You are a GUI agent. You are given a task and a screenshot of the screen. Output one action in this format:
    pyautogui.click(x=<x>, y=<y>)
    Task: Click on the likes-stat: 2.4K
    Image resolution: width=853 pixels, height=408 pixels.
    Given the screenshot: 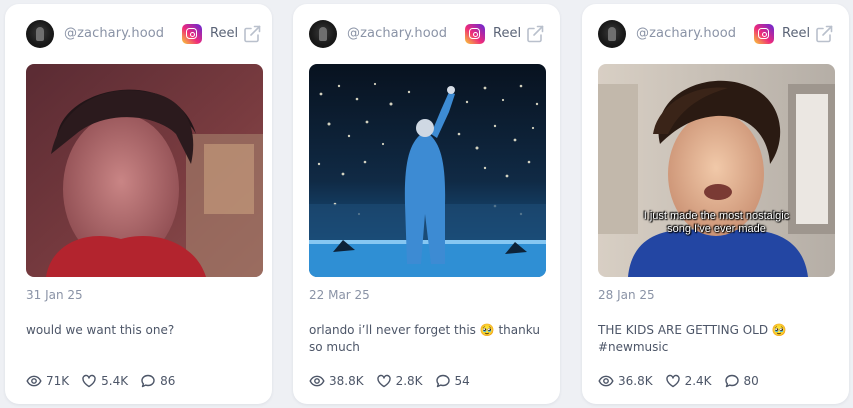 What is the action you would take?
    pyautogui.click(x=688, y=381)
    